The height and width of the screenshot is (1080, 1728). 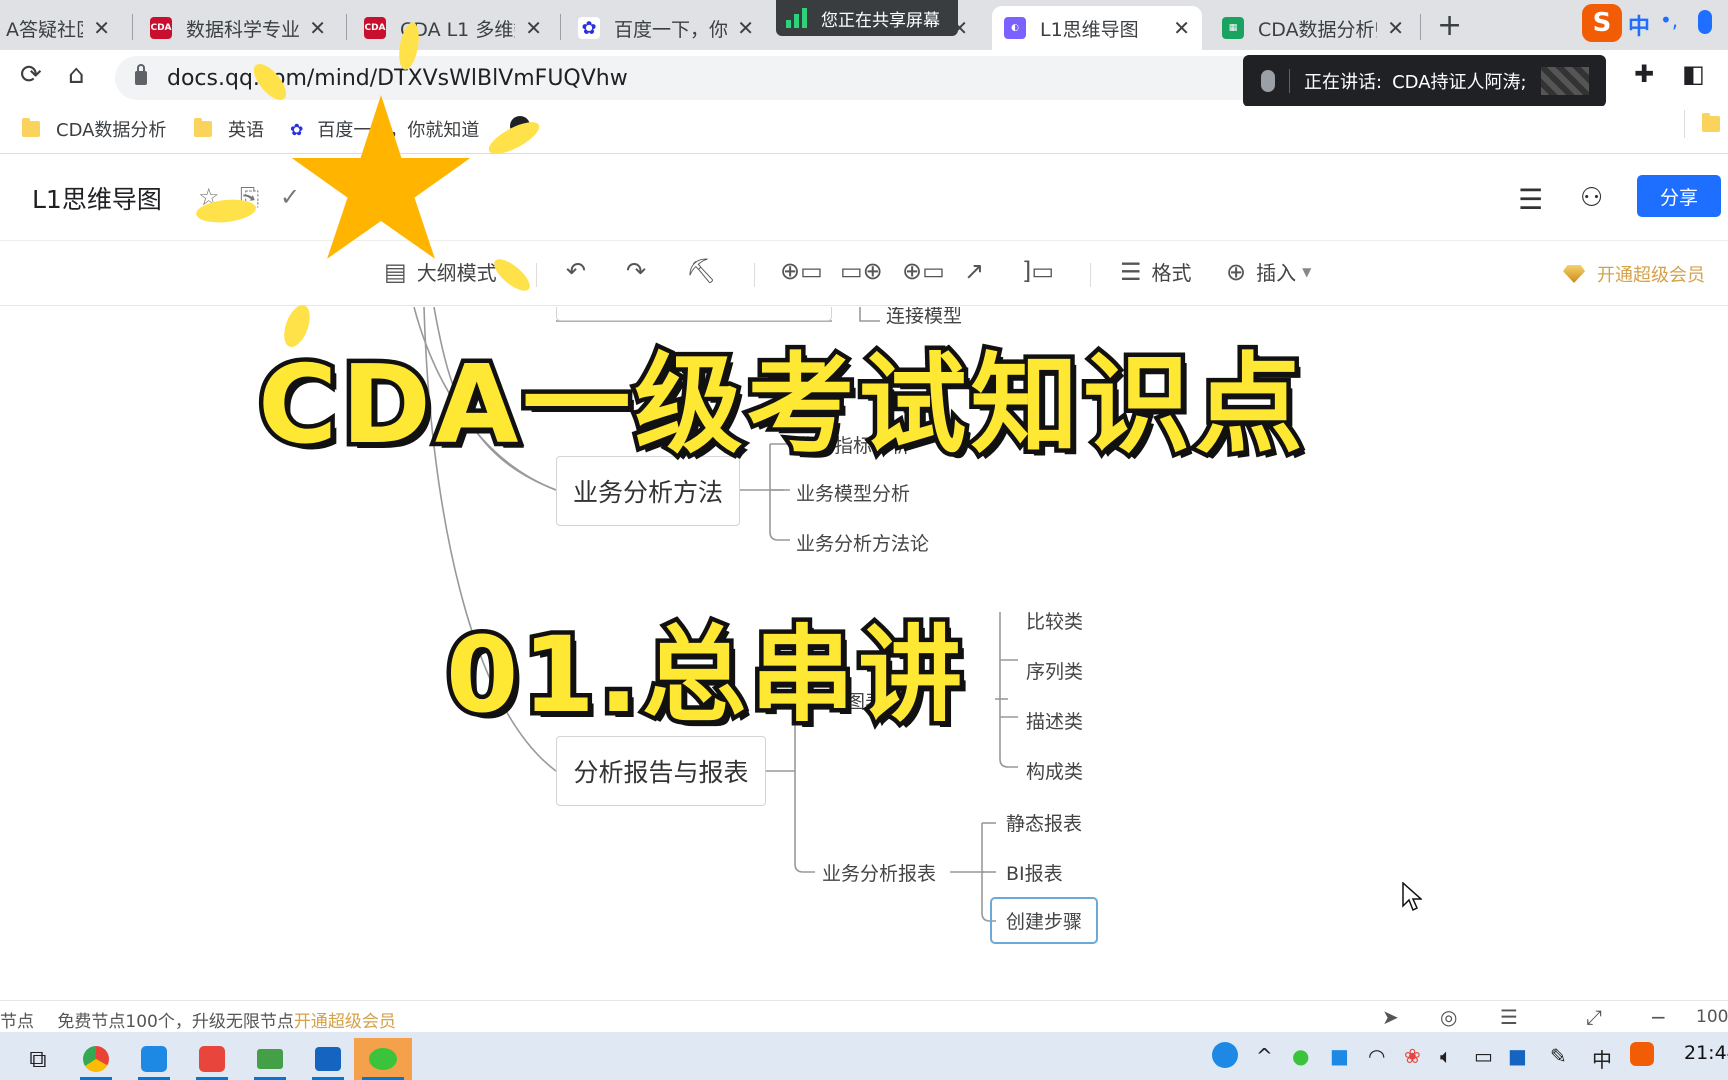 What do you see at coordinates (229, 129) in the screenshot?
I see `bookmark-english: 英语` at bounding box center [229, 129].